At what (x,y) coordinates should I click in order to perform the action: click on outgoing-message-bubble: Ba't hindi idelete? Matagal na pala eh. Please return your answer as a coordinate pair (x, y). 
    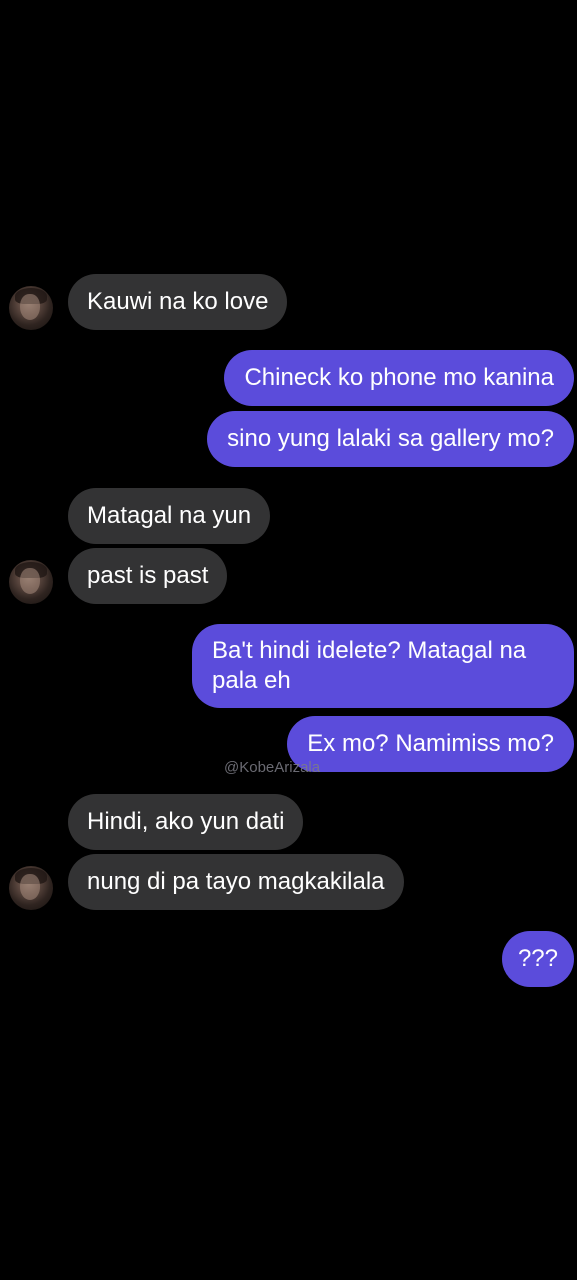
    Looking at the image, I should click on (383, 666).